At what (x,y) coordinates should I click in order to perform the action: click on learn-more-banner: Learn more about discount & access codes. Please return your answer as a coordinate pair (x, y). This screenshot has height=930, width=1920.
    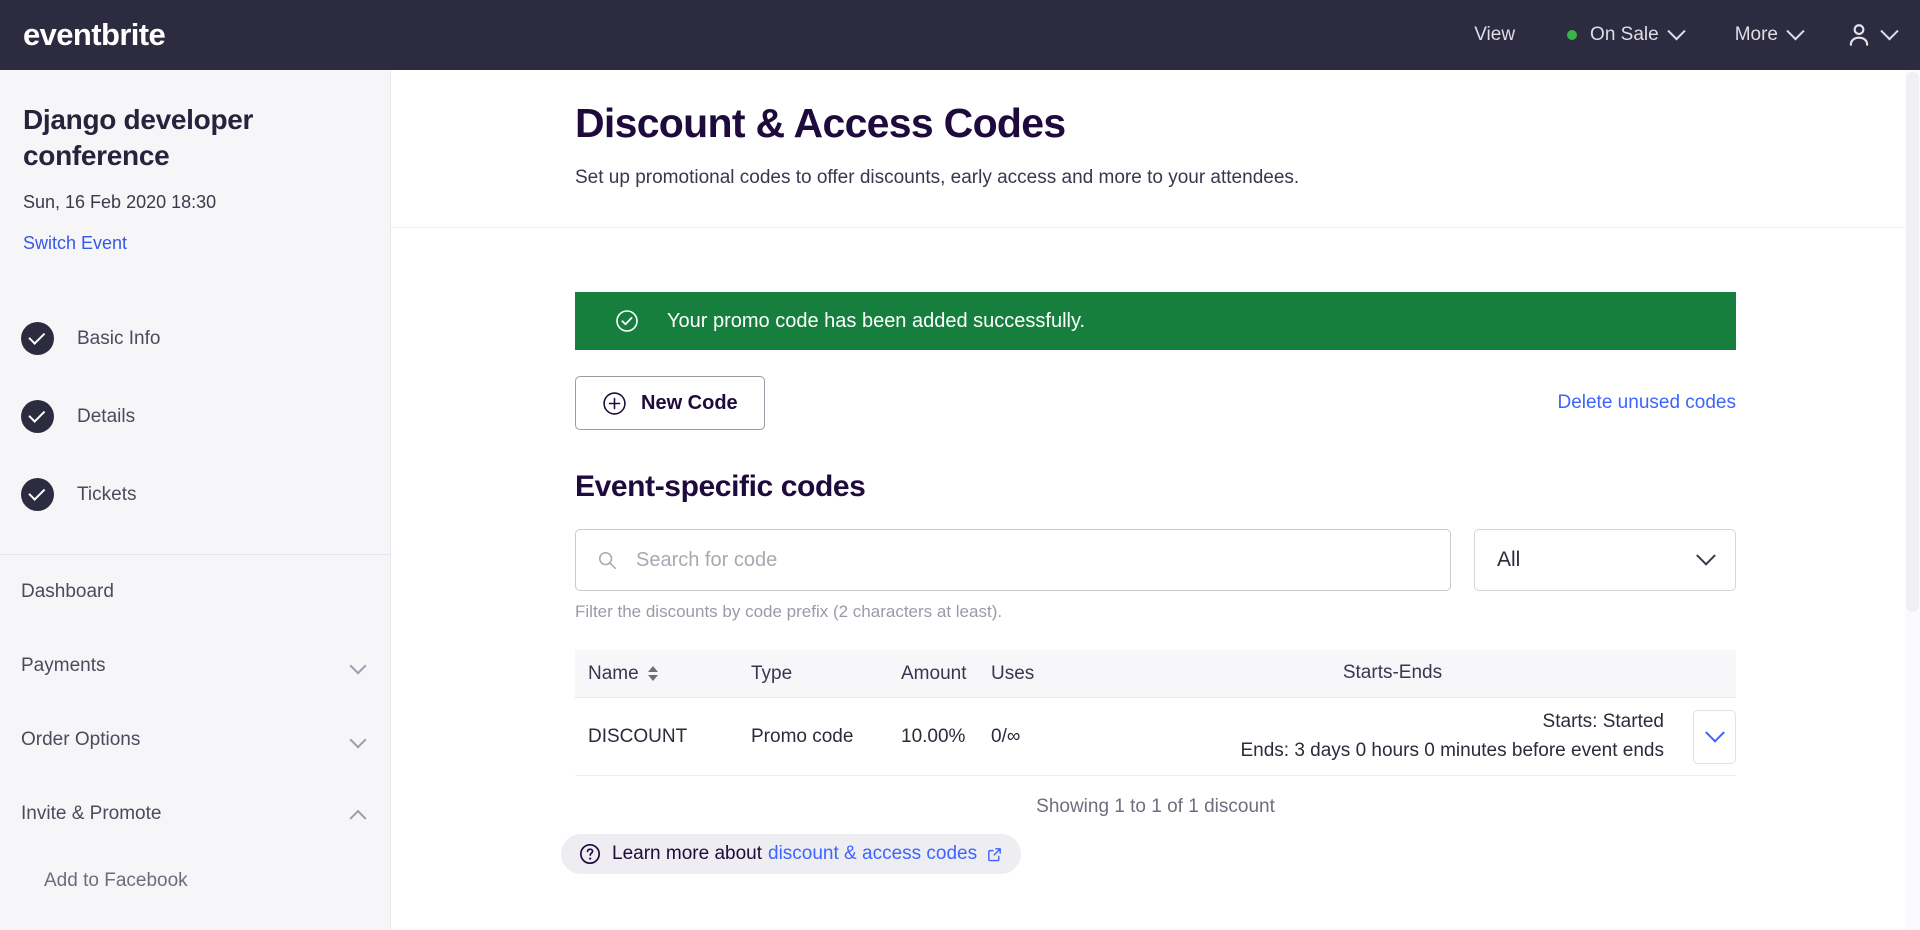
    Looking at the image, I should click on (791, 854).